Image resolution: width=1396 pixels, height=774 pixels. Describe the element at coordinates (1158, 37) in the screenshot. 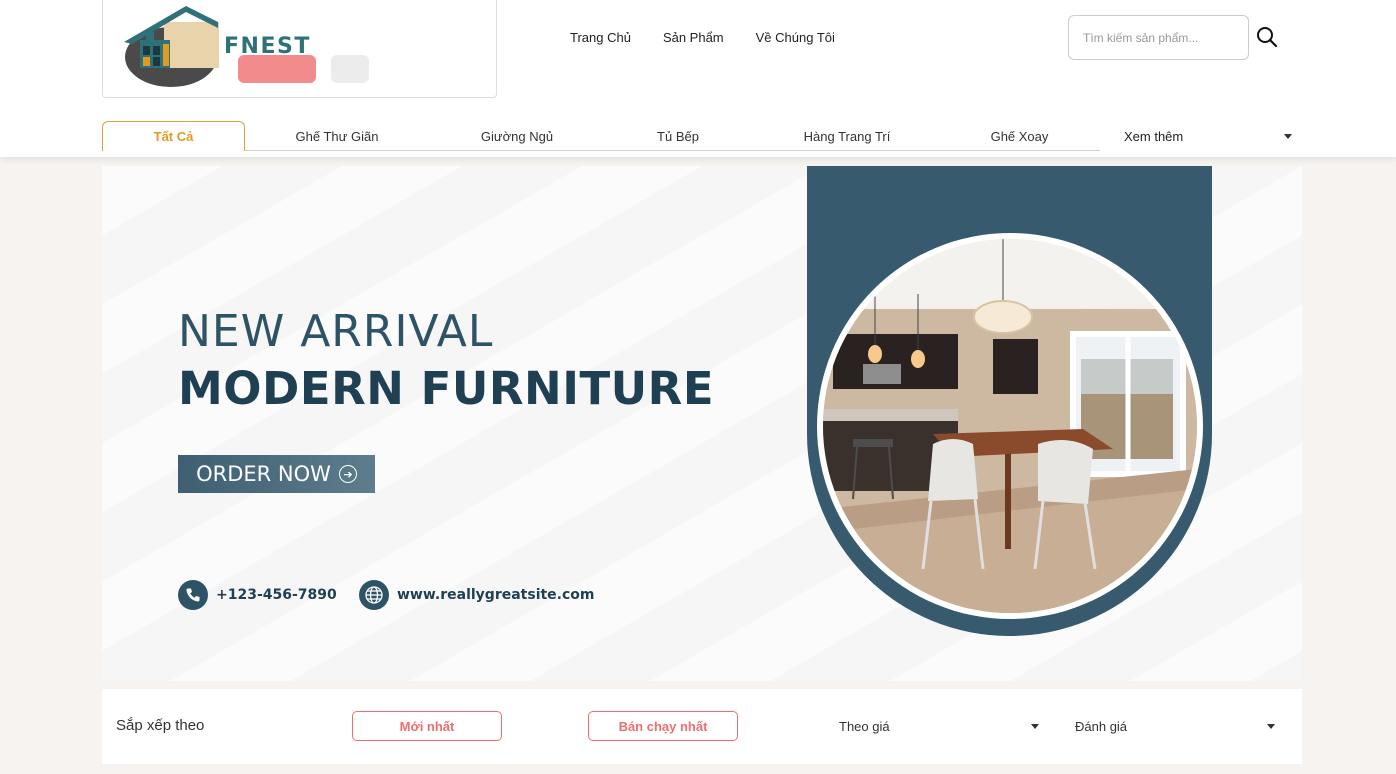

I see `search-input` at that location.